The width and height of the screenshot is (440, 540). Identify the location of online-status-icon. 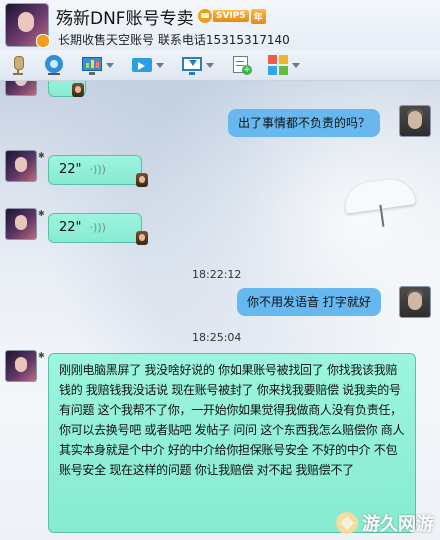
(43, 41).